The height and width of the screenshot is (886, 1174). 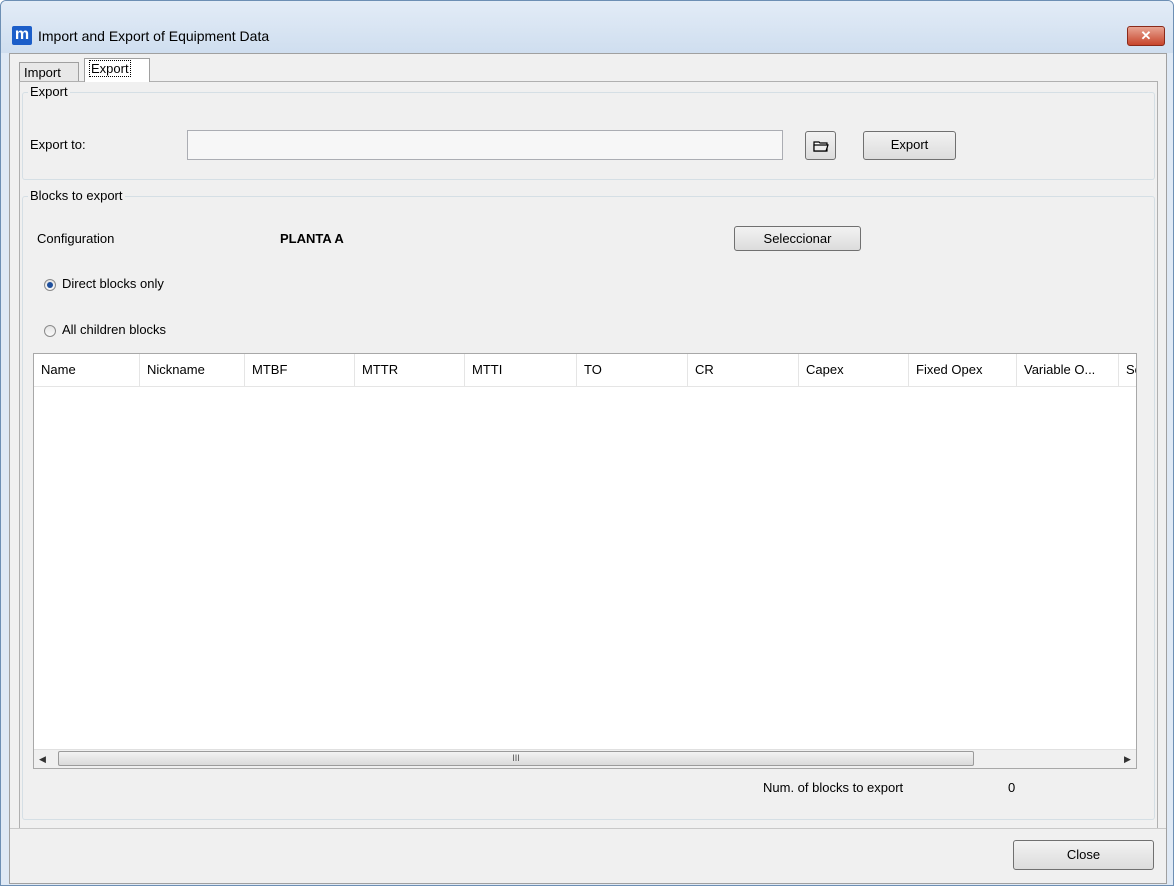 What do you see at coordinates (833, 787) in the screenshot?
I see `blocks-count-label: Num. of blocks to export` at bounding box center [833, 787].